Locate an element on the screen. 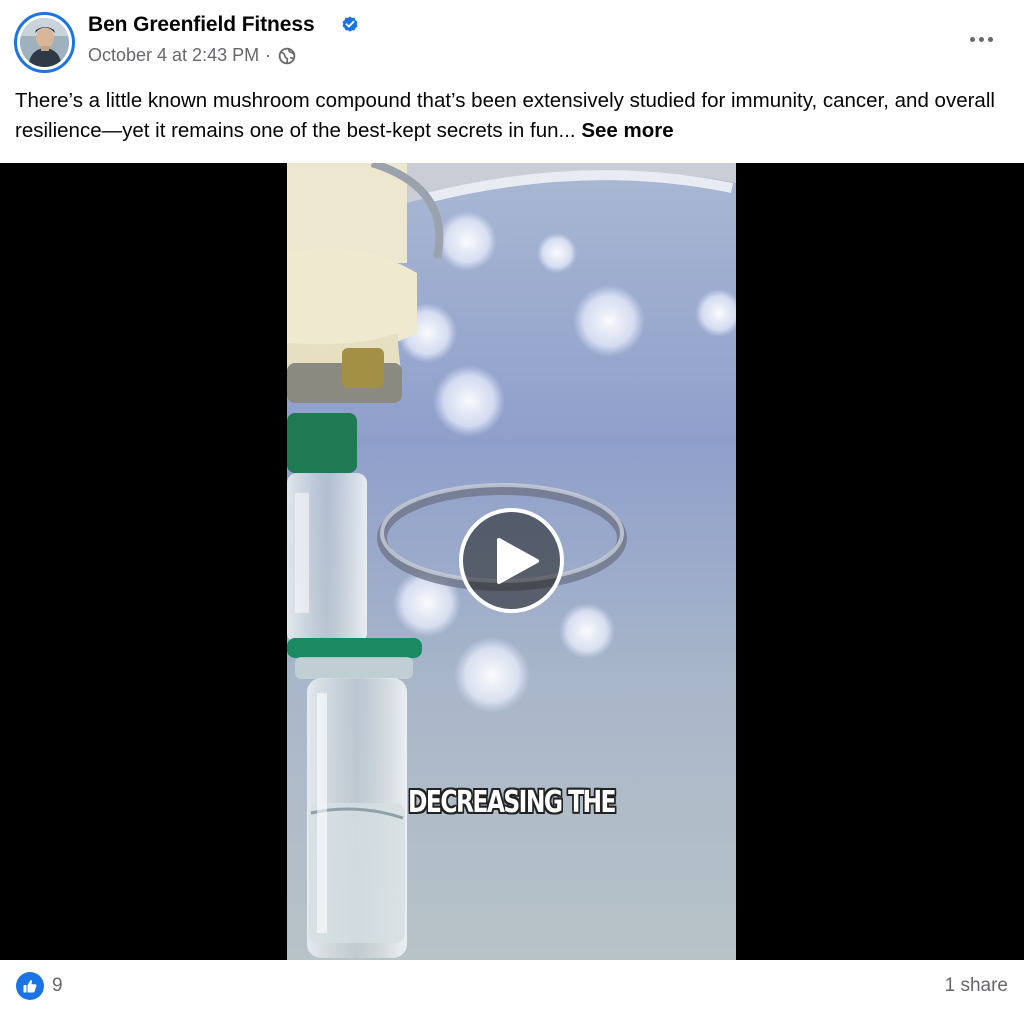 The height and width of the screenshot is (1009, 1024). verified-badge-icon is located at coordinates (350, 24).